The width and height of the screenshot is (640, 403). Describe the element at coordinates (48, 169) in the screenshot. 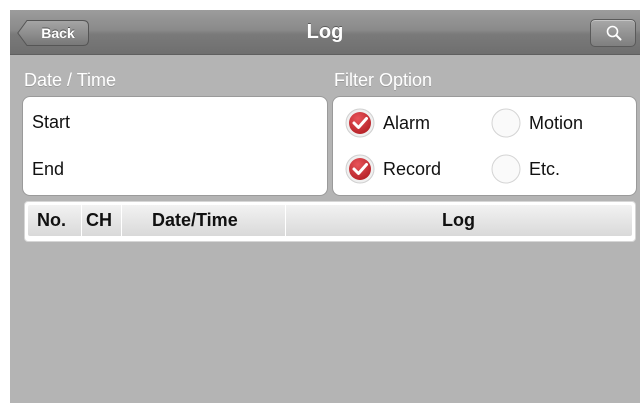

I see `end-label: End` at that location.